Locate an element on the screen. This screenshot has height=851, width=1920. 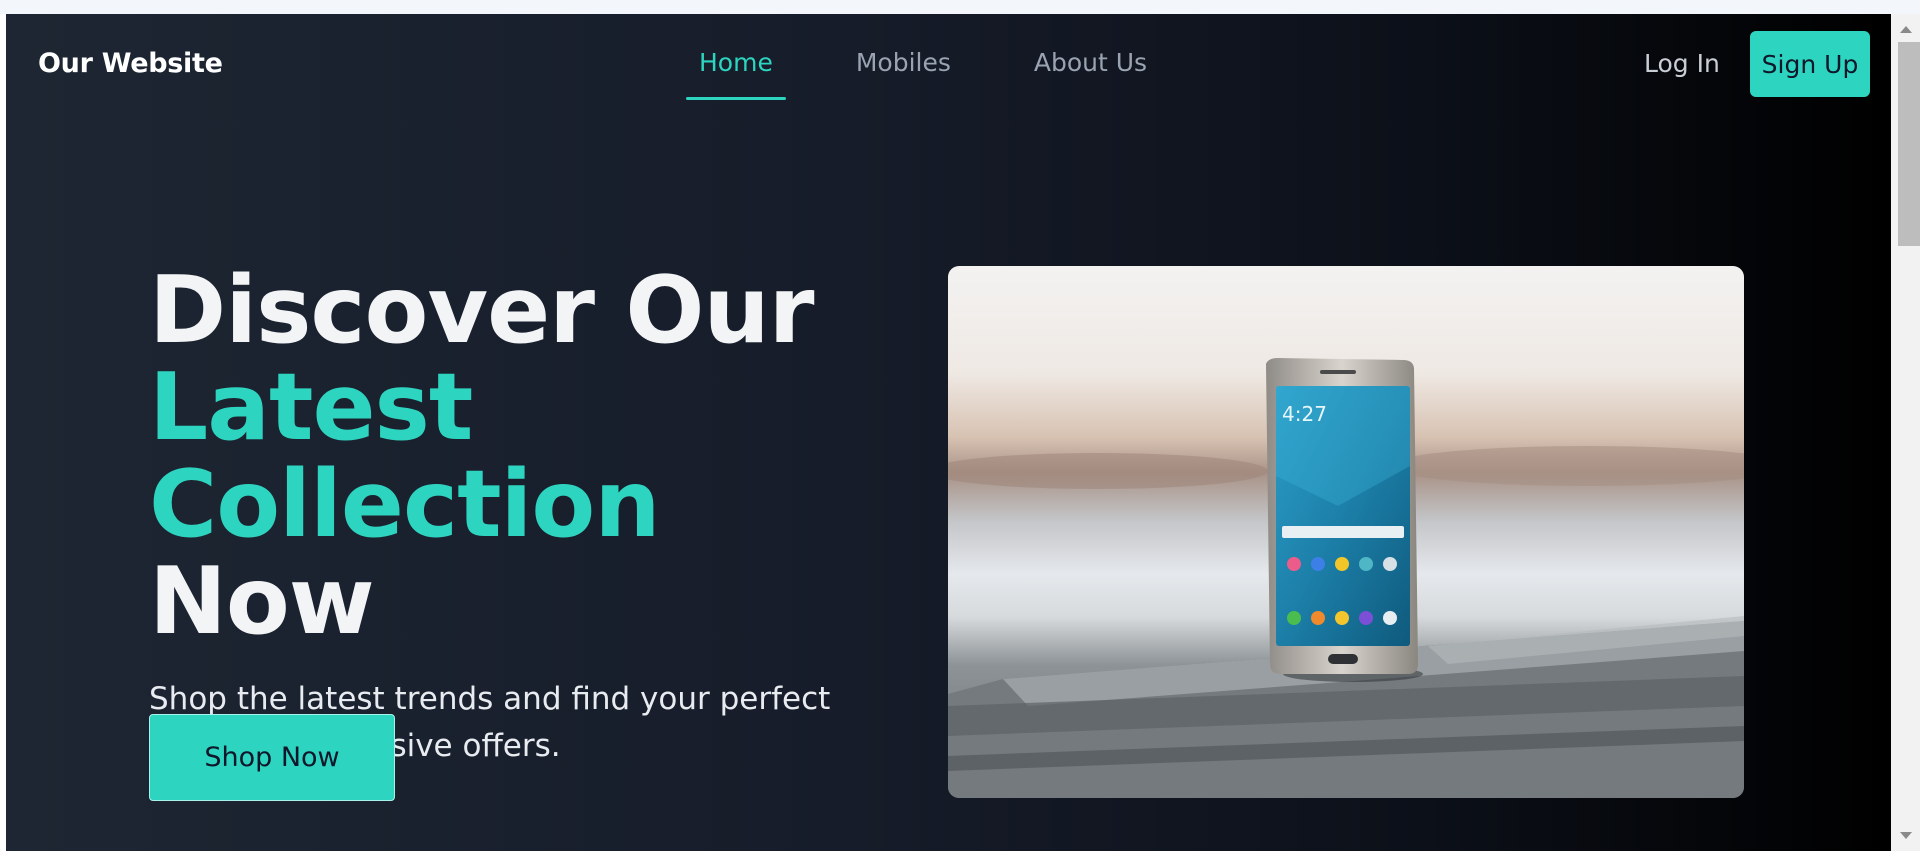
nav-link-about-us: About Us is located at coordinates (1090, 56).